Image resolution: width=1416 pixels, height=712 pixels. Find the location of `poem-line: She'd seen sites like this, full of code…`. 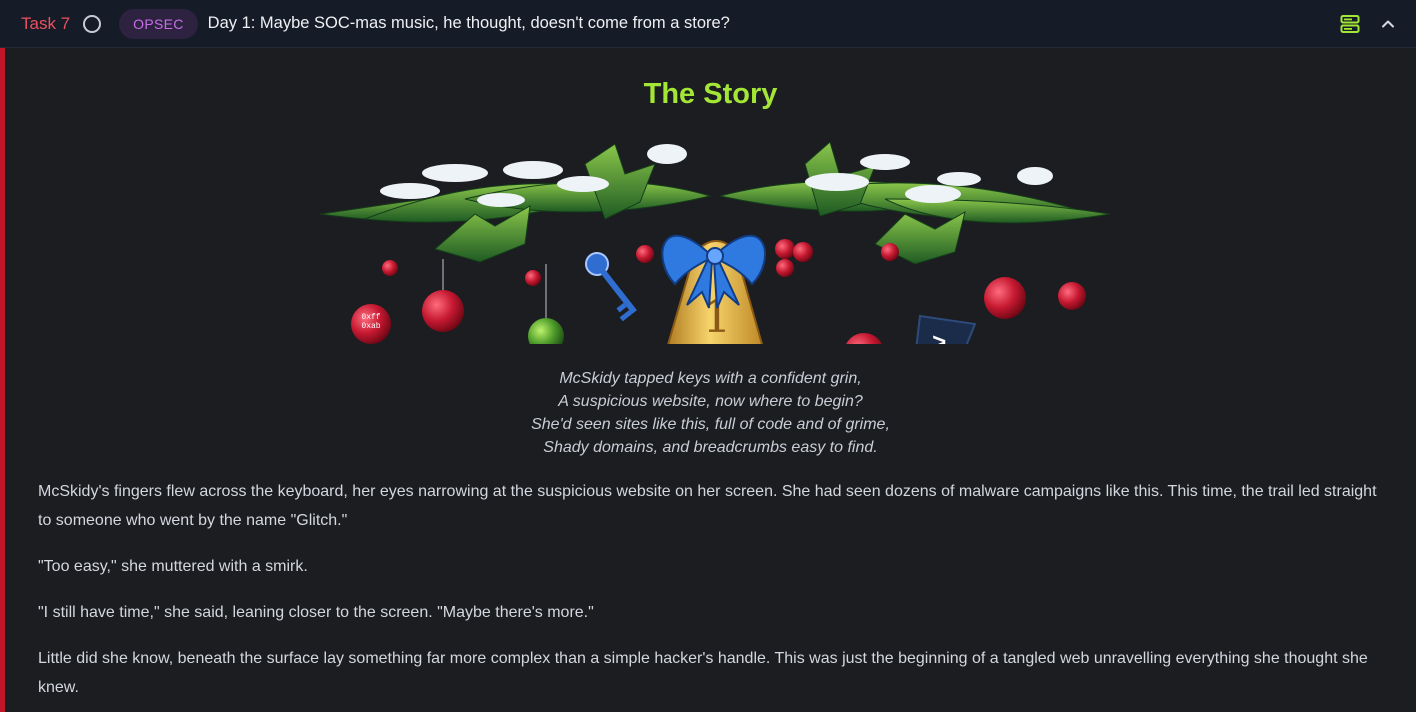

poem-line: She'd seen sites like this, full of code… is located at coordinates (710, 424).